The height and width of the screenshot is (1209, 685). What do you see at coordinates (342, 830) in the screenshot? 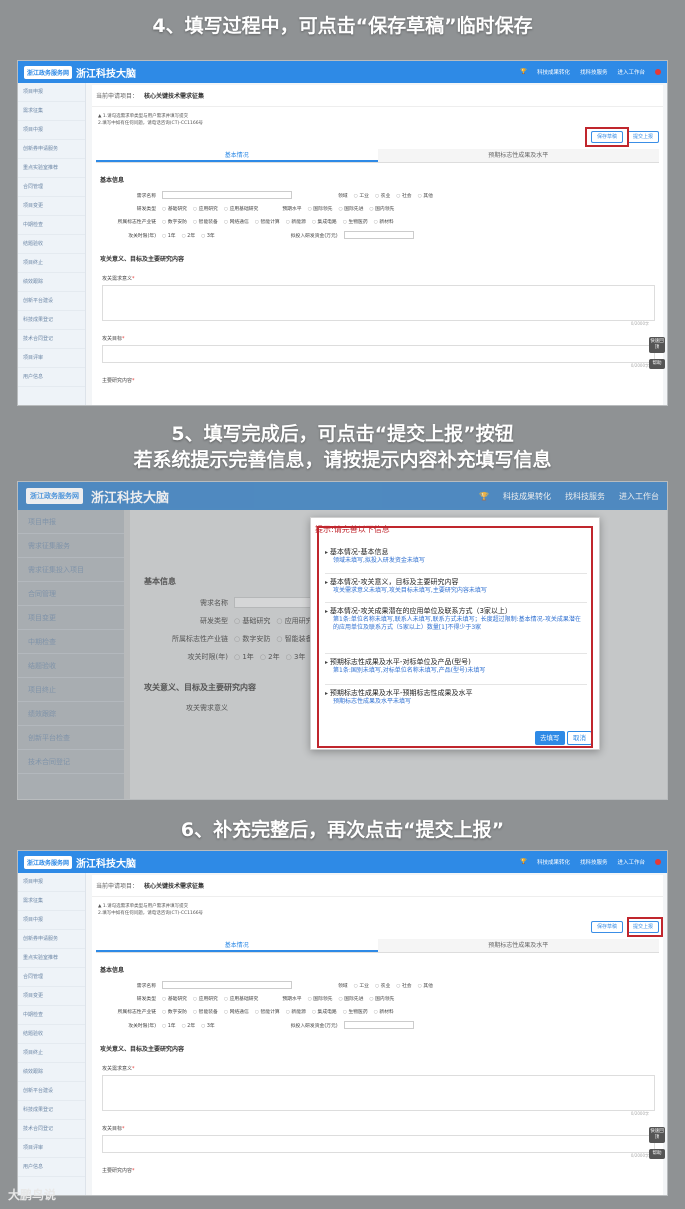
I see `caption-step6: 6、补充完整后，再次点击“提交上报”` at bounding box center [342, 830].